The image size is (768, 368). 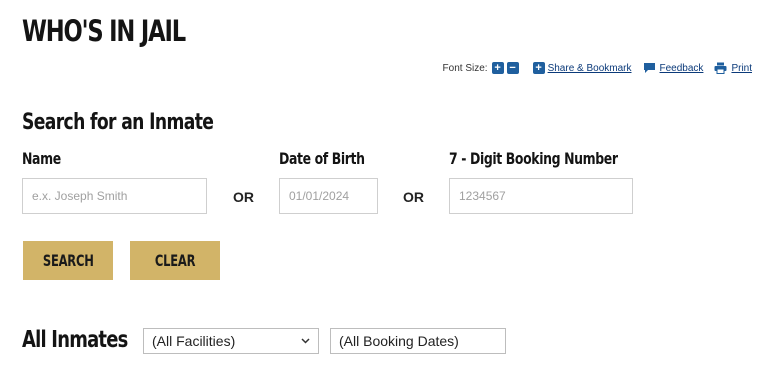 What do you see at coordinates (497, 68) in the screenshot?
I see `font-increase-button: +` at bounding box center [497, 68].